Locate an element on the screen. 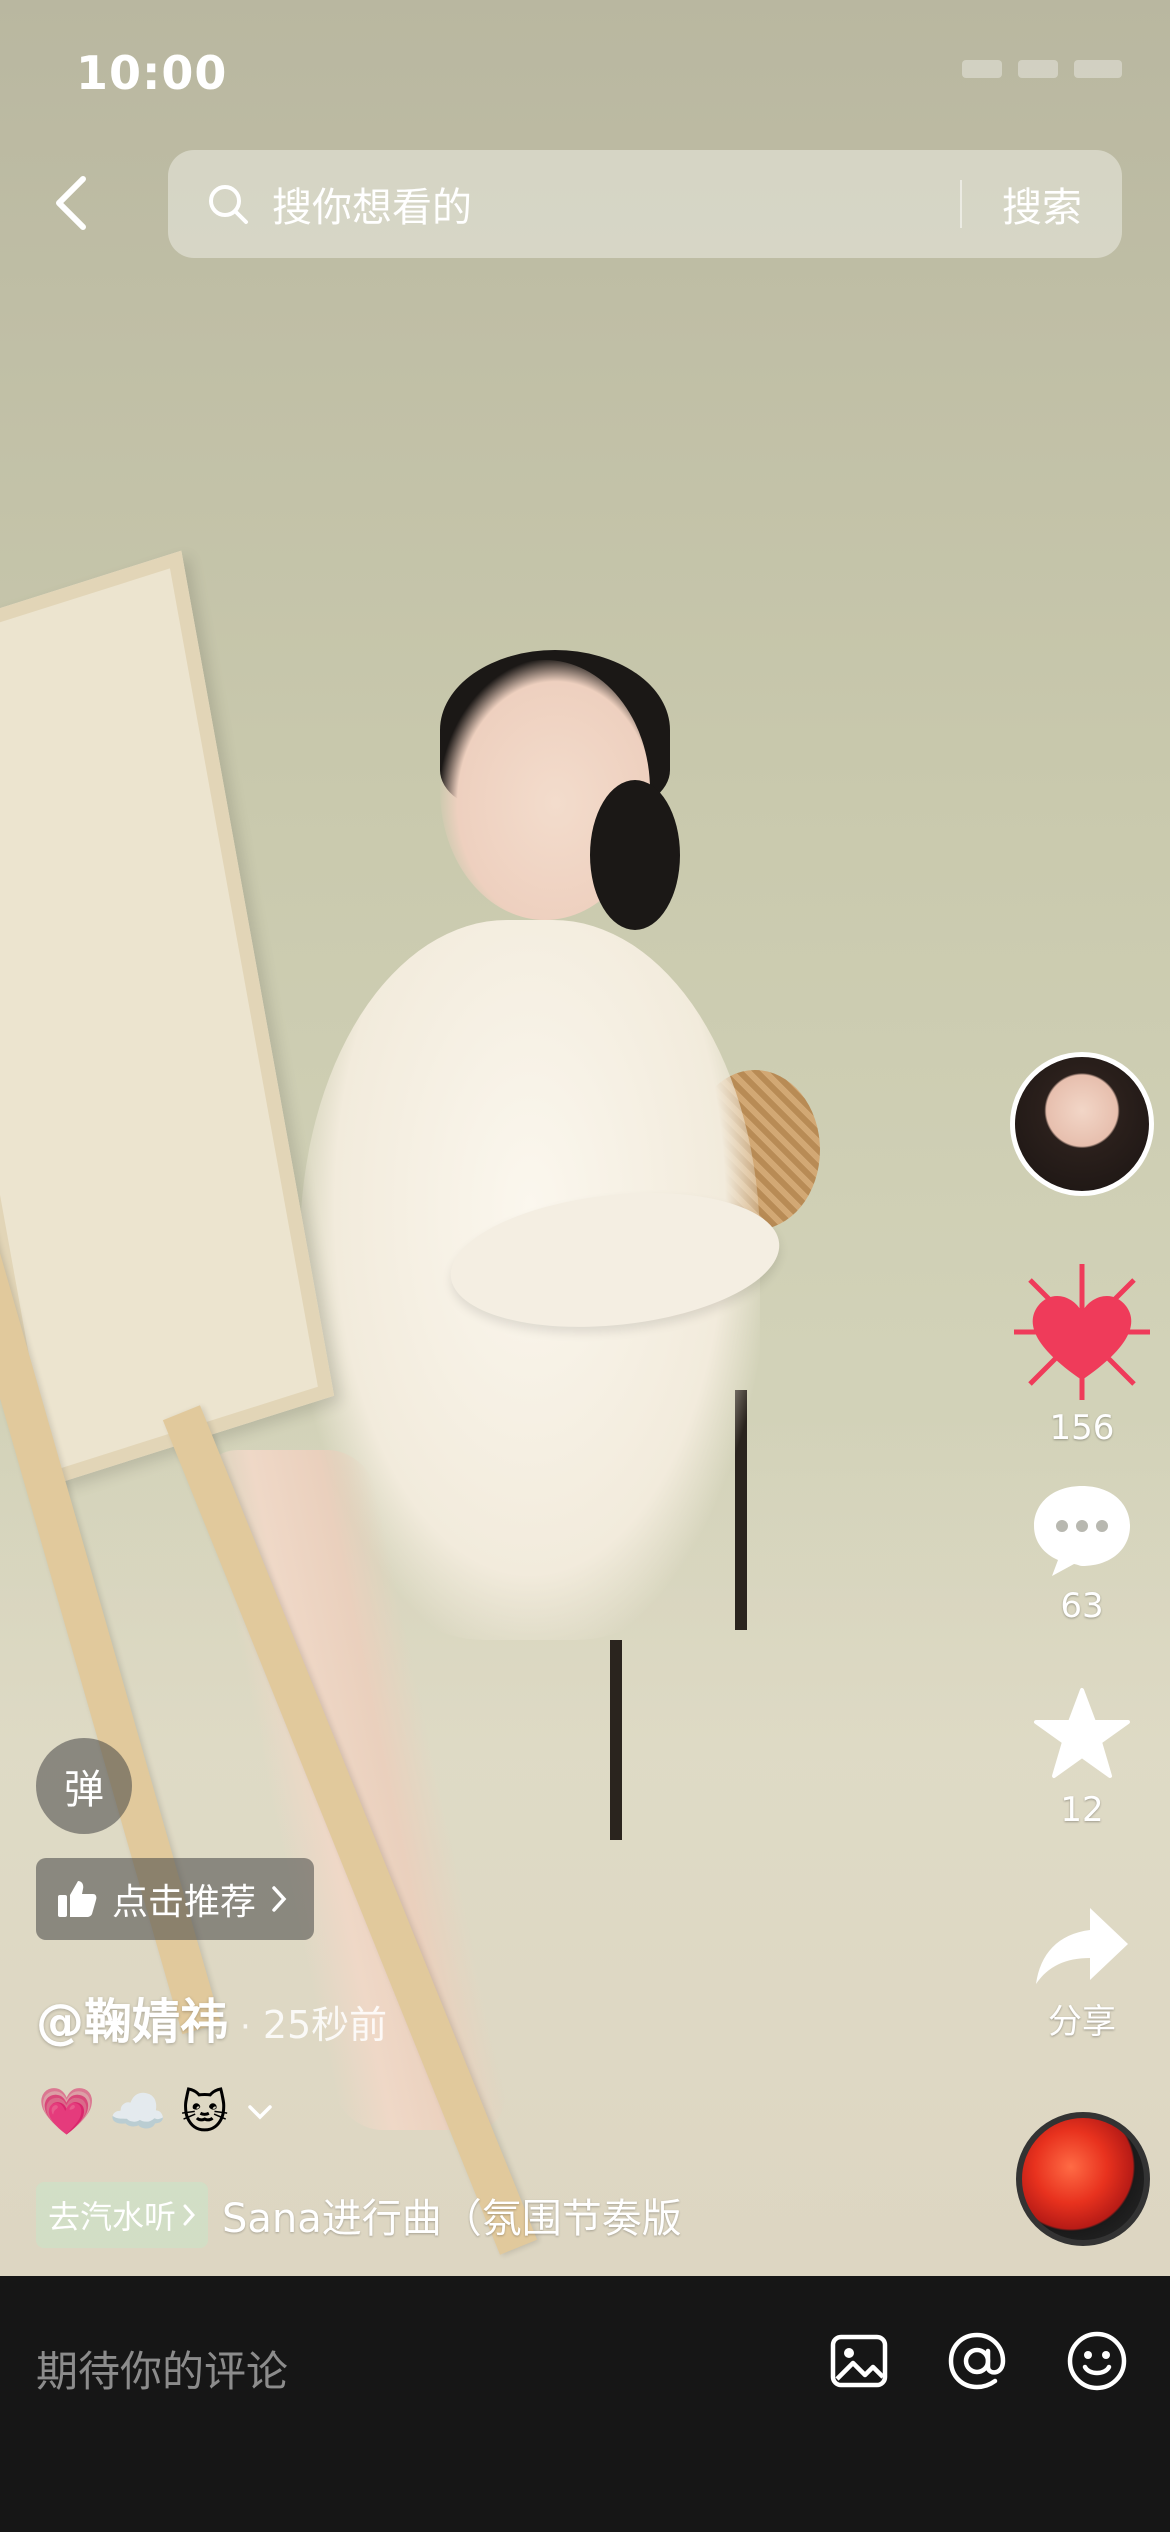  like-count: 156 is located at coordinates (1082, 1428).